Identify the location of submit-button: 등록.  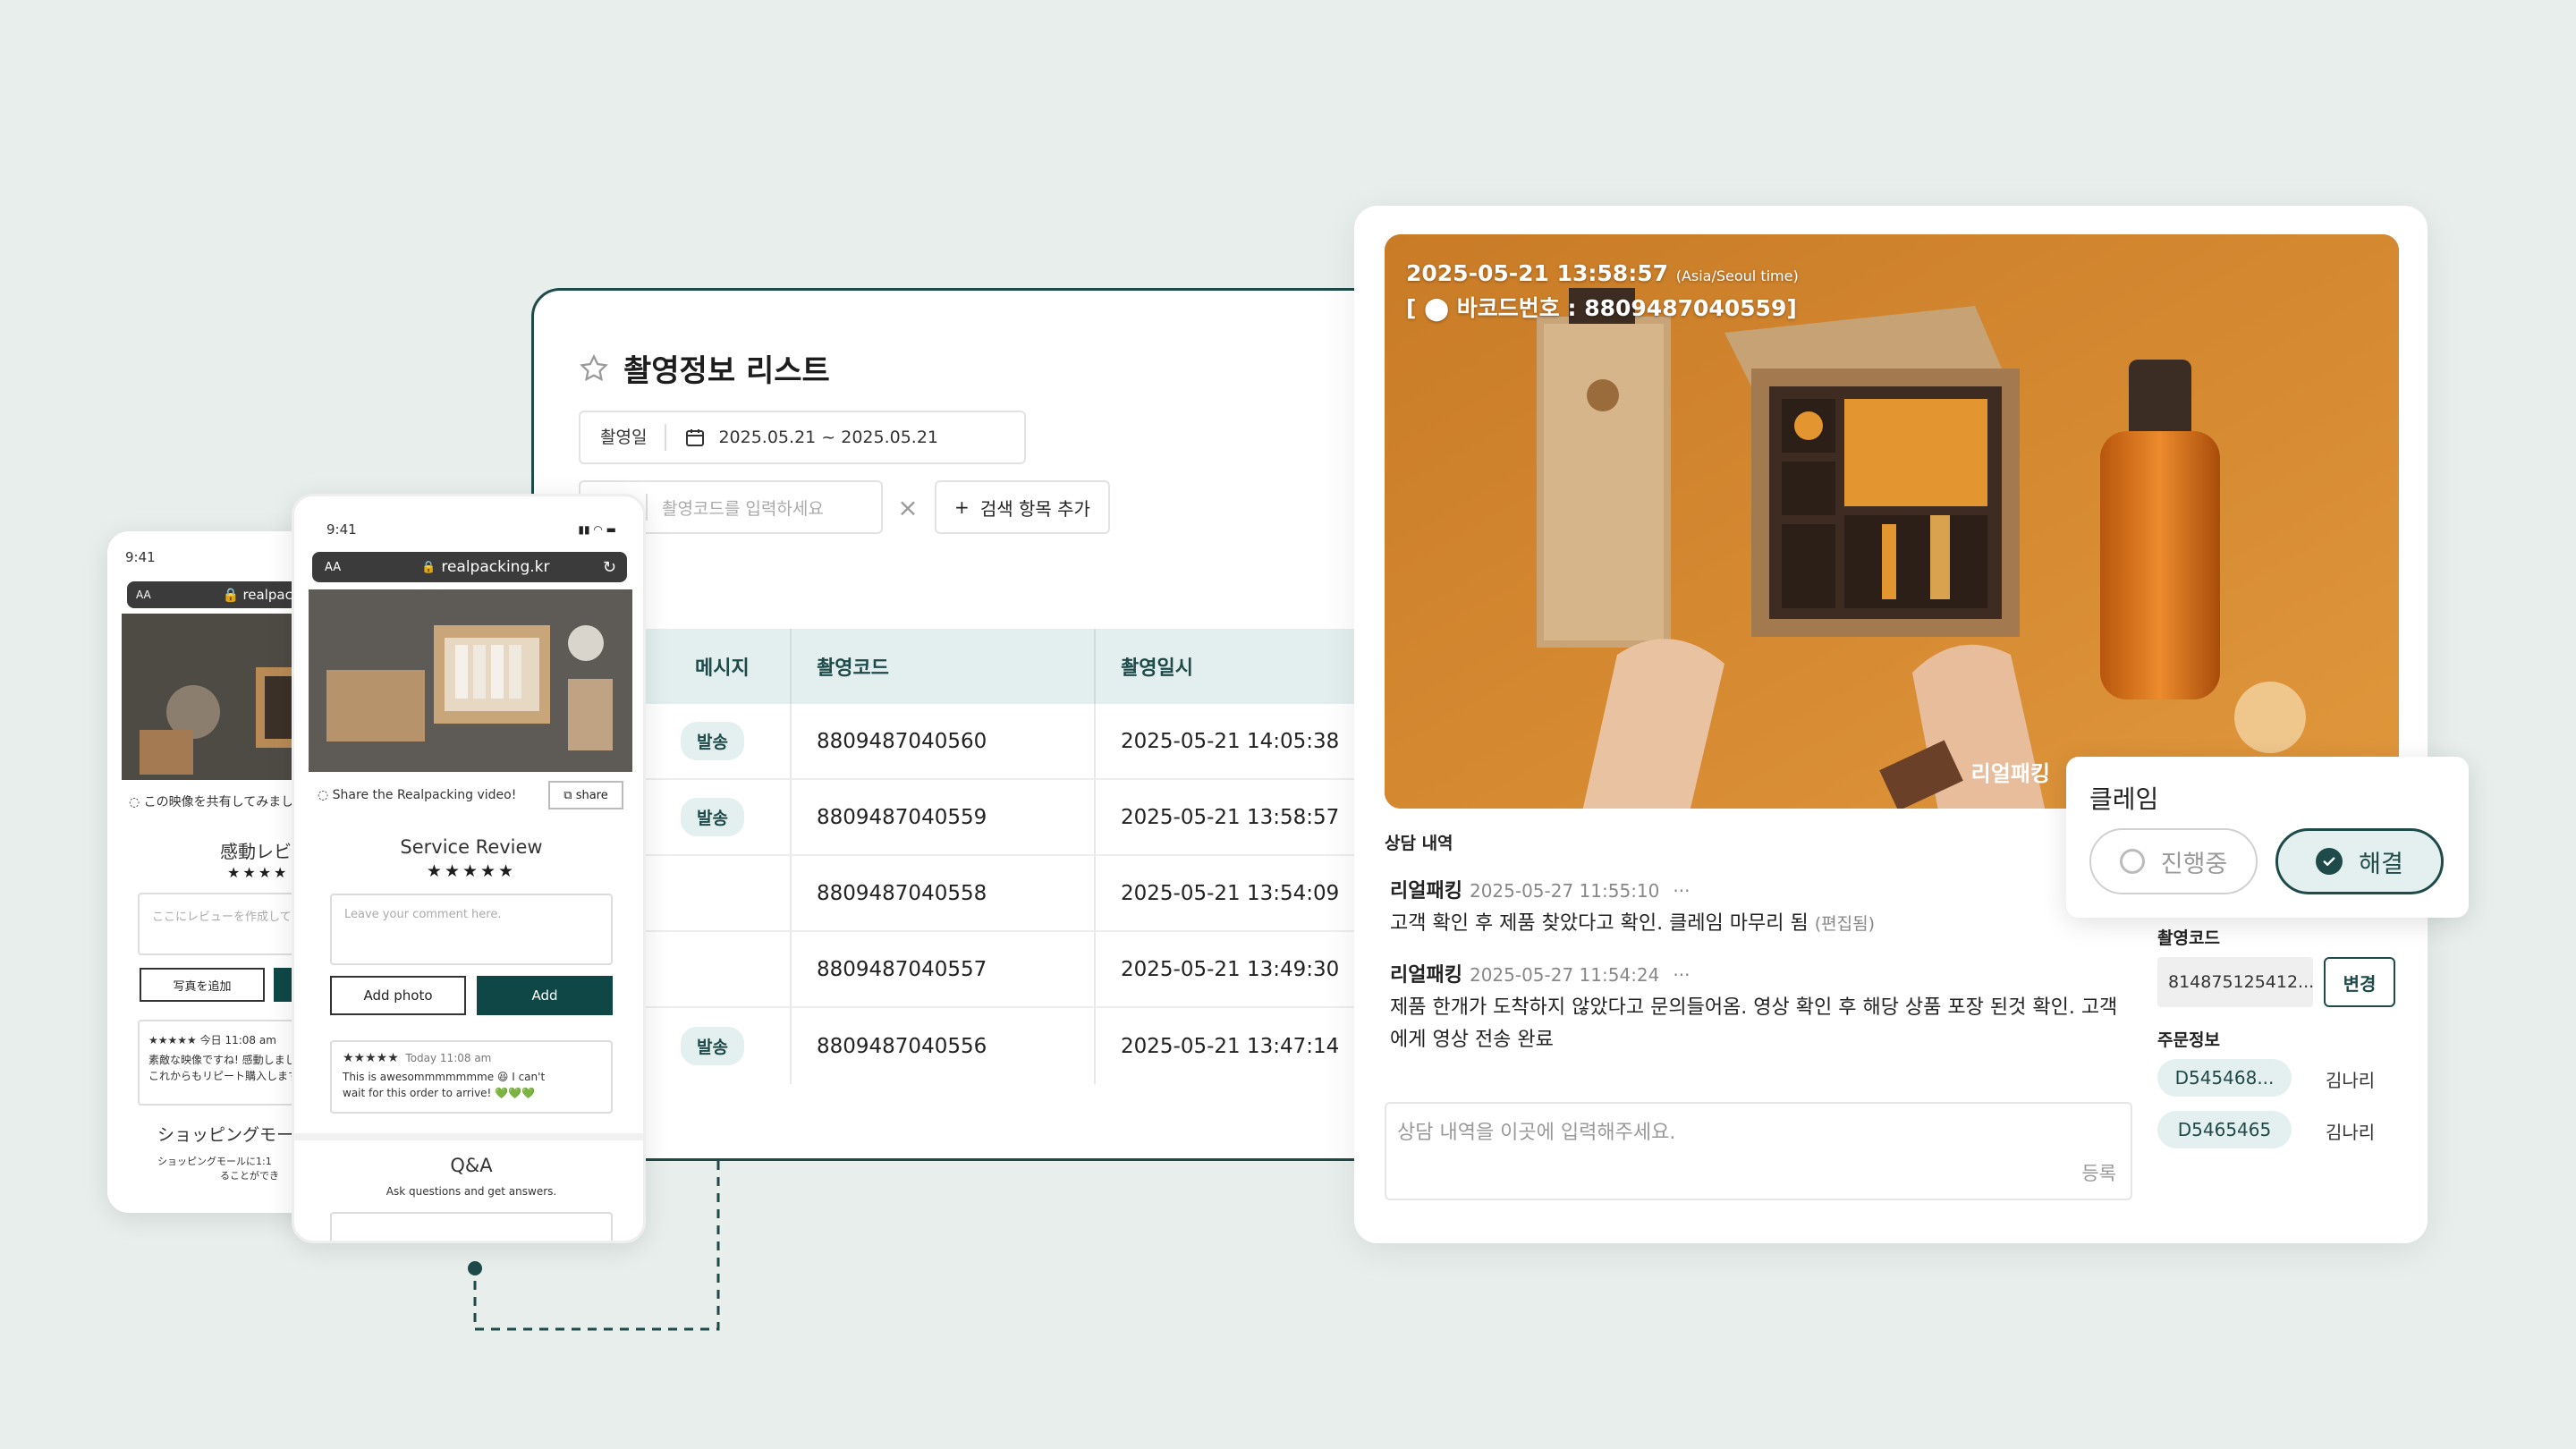
(2098, 1172).